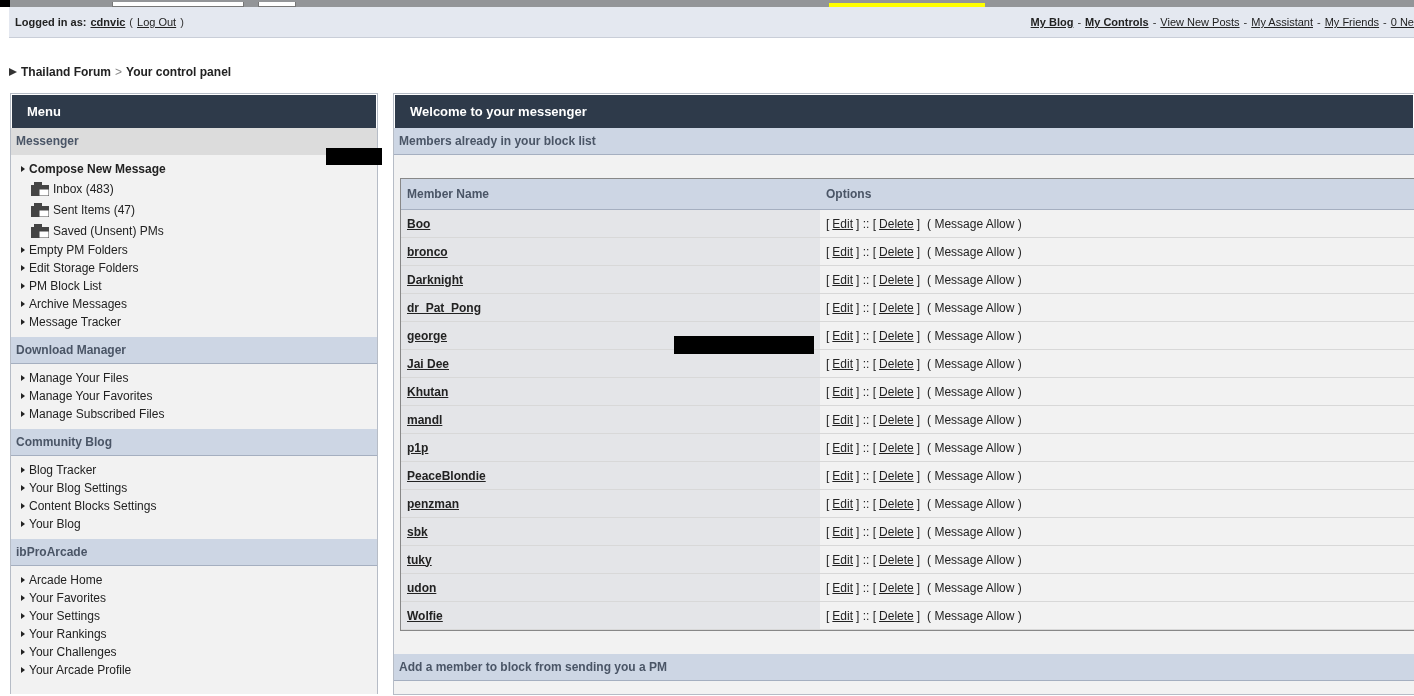  I want to click on options-text: ] :: [, so click(866, 251).